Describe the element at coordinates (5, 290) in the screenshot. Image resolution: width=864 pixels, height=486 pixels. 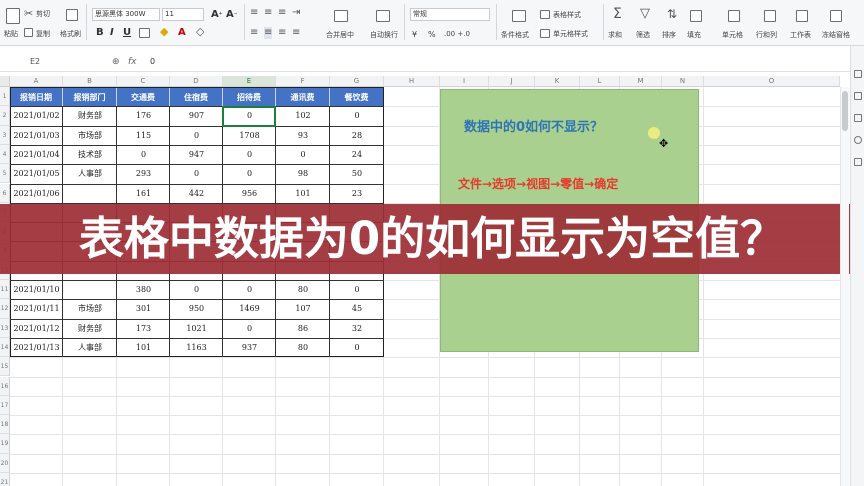
I see `row-header: 11` at that location.